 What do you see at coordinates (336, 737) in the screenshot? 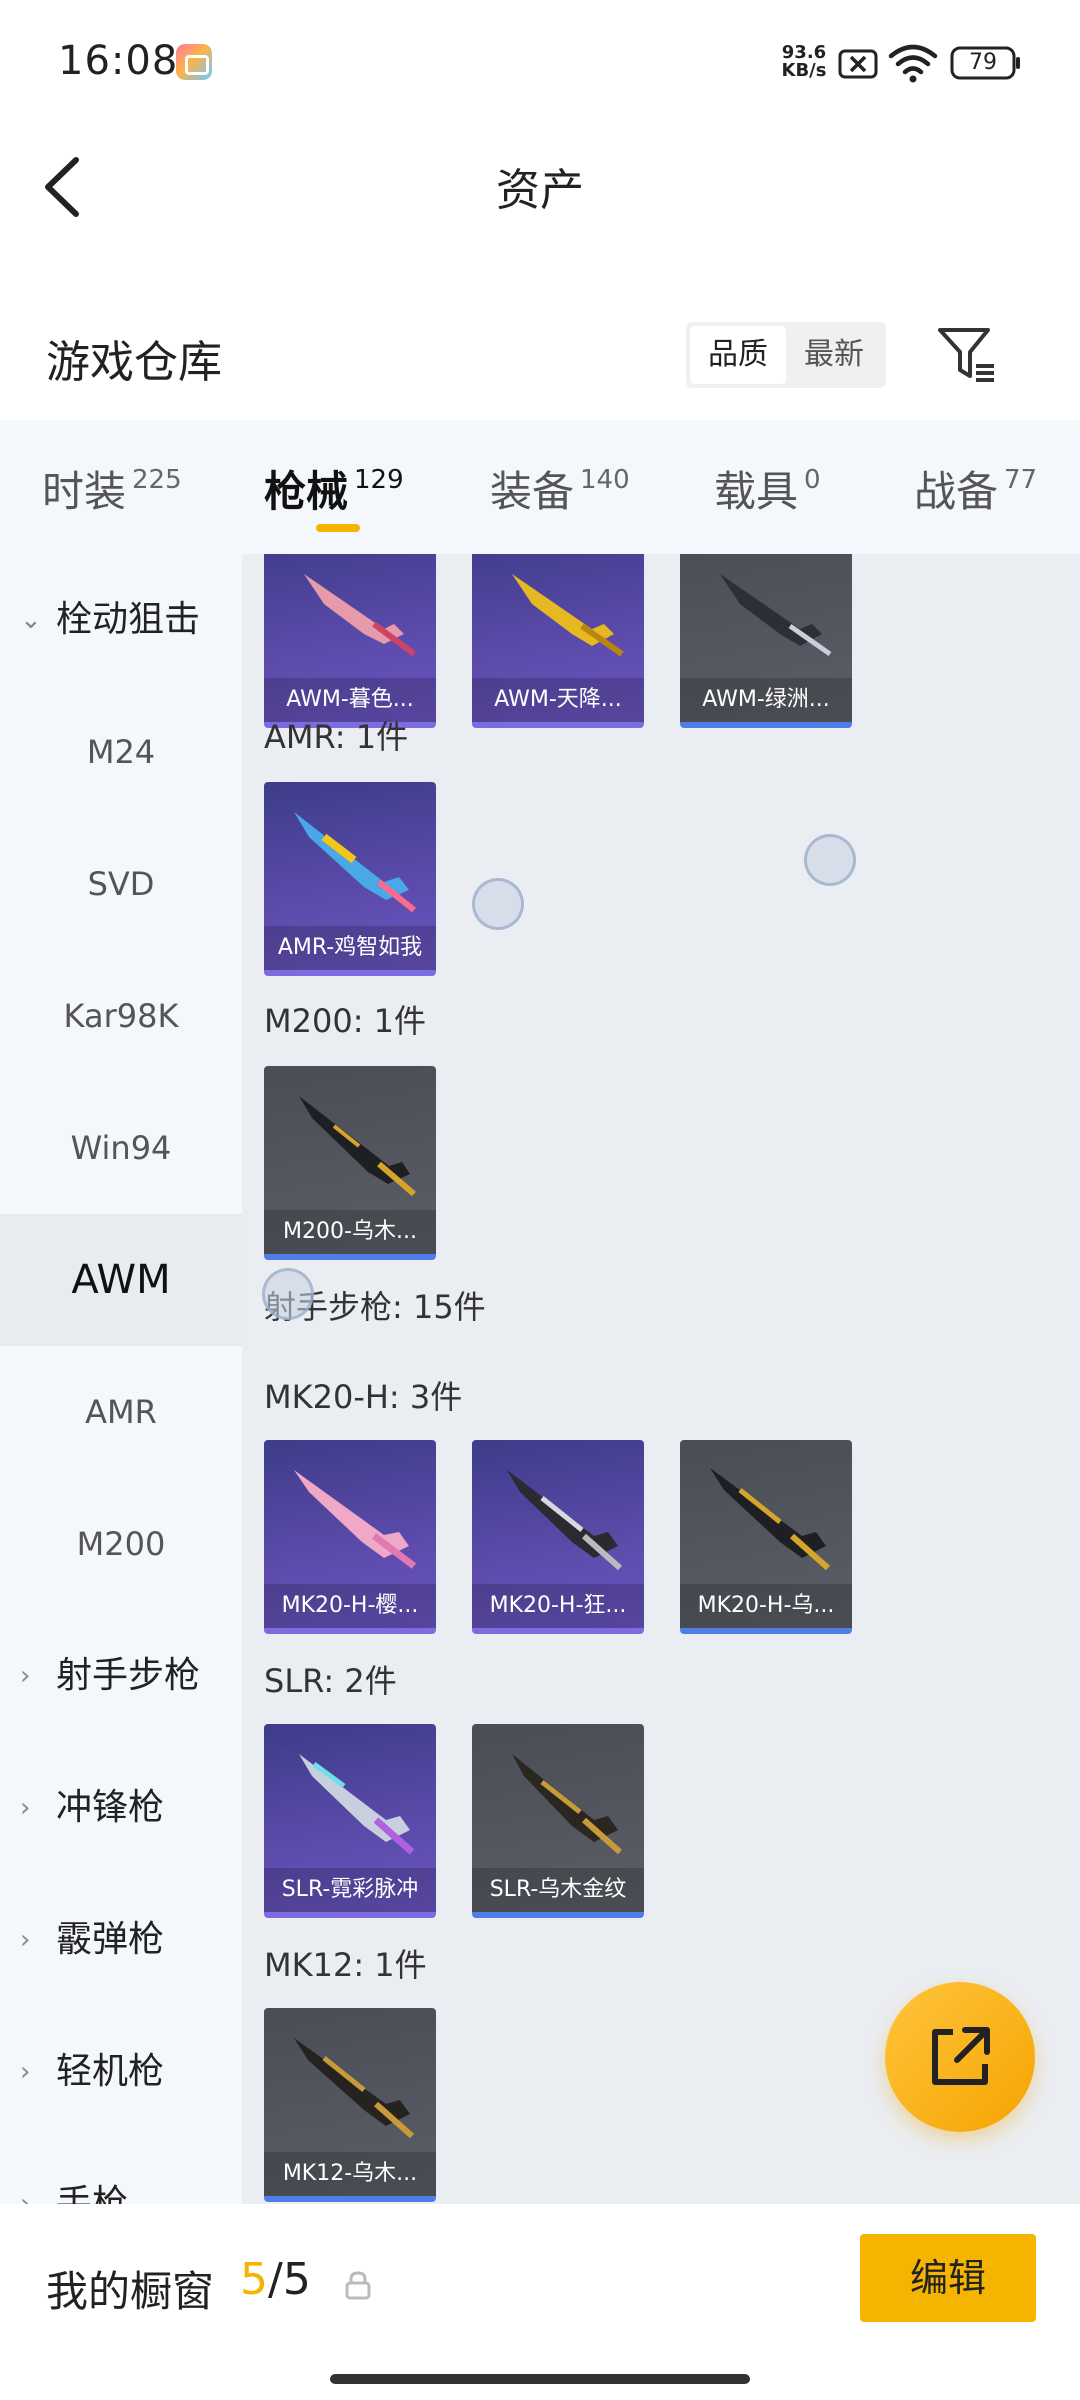
I see `section-heading-amr: AMR: 1件` at bounding box center [336, 737].